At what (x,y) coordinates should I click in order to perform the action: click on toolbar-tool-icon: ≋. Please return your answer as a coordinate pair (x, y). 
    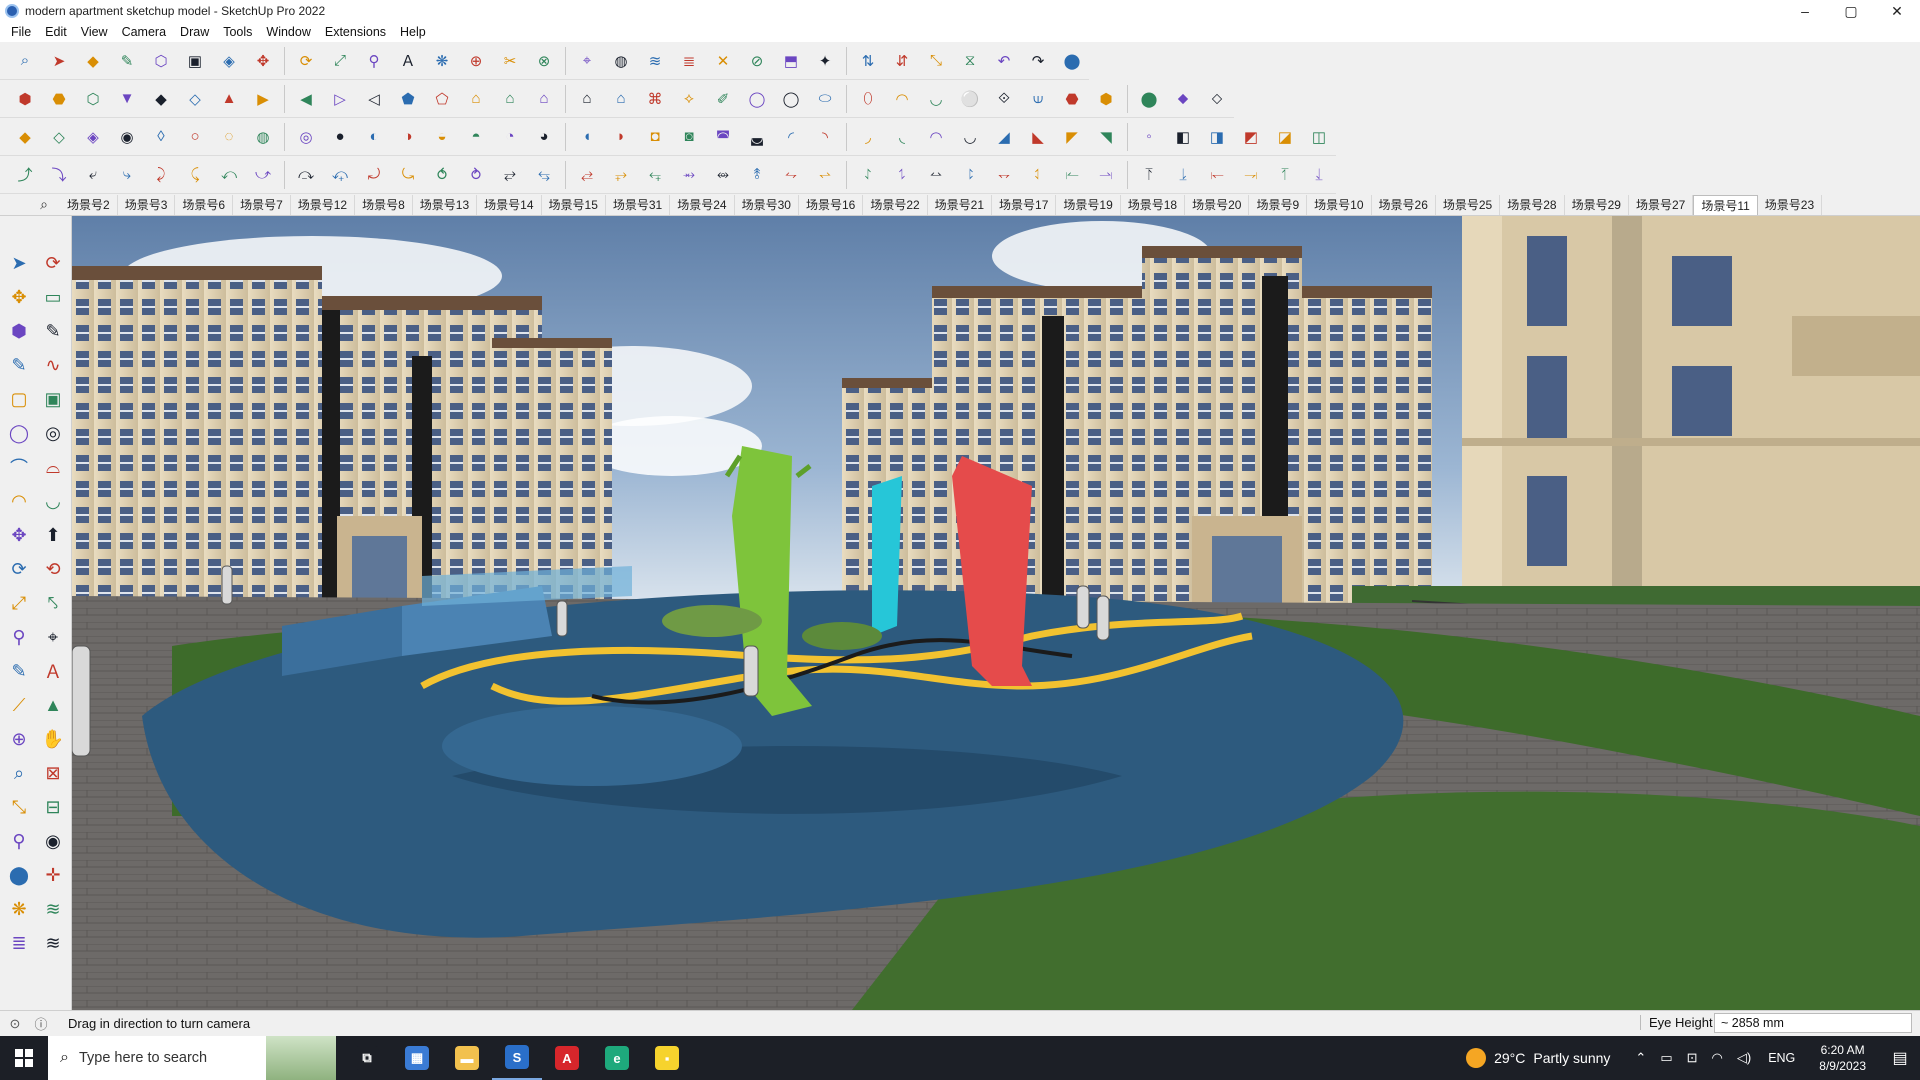
    Looking at the image, I should click on (655, 61).